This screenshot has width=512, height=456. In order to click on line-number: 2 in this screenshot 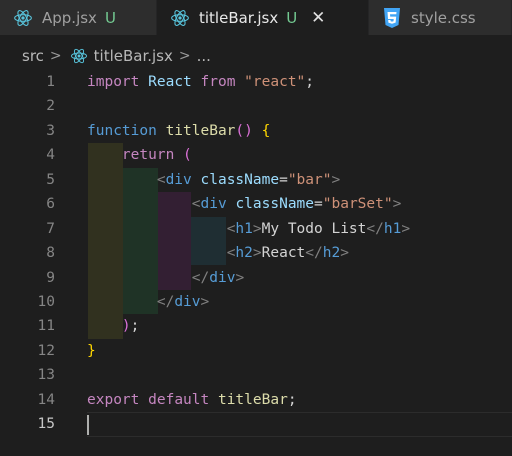, I will do `click(50, 106)`.